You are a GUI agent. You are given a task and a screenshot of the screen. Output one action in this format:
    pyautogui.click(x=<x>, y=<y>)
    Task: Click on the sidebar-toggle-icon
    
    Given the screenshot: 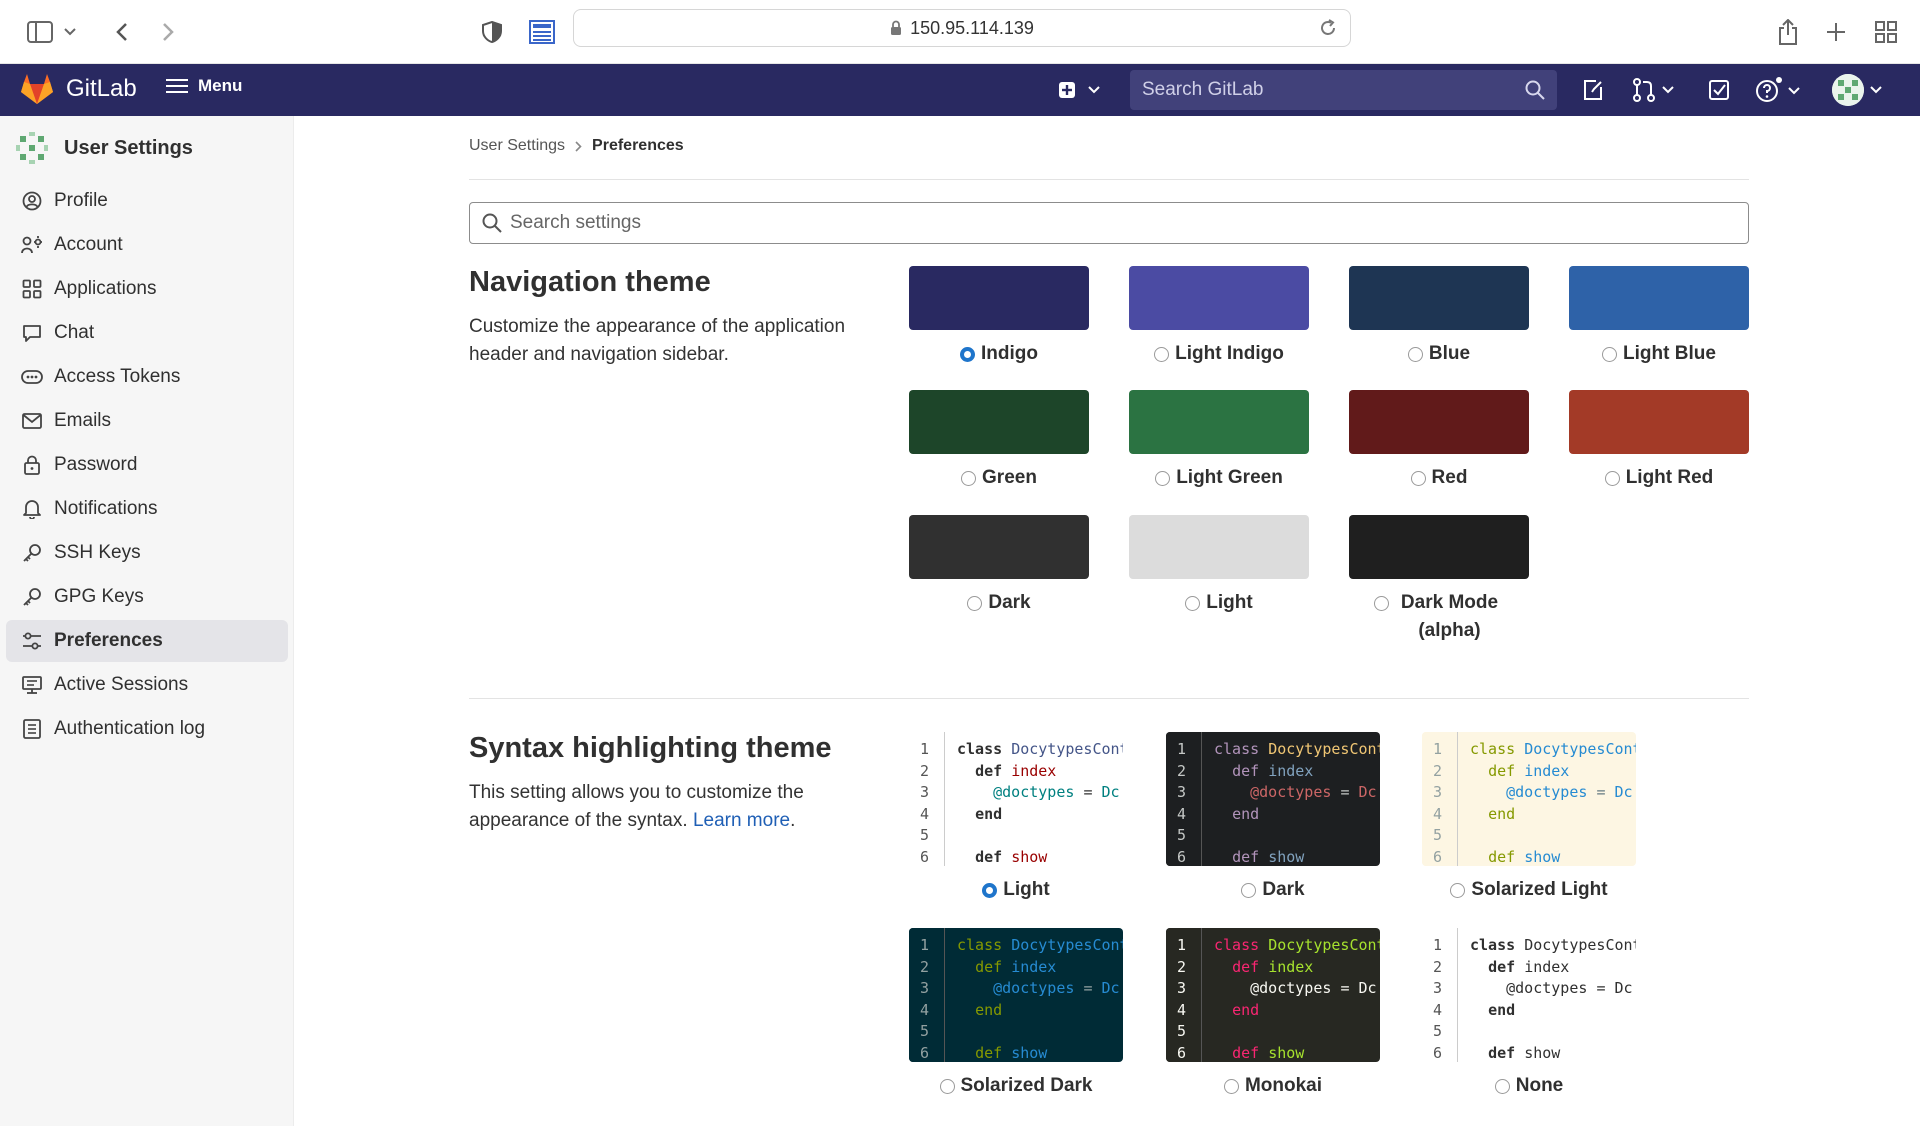 What is the action you would take?
    pyautogui.click(x=40, y=32)
    